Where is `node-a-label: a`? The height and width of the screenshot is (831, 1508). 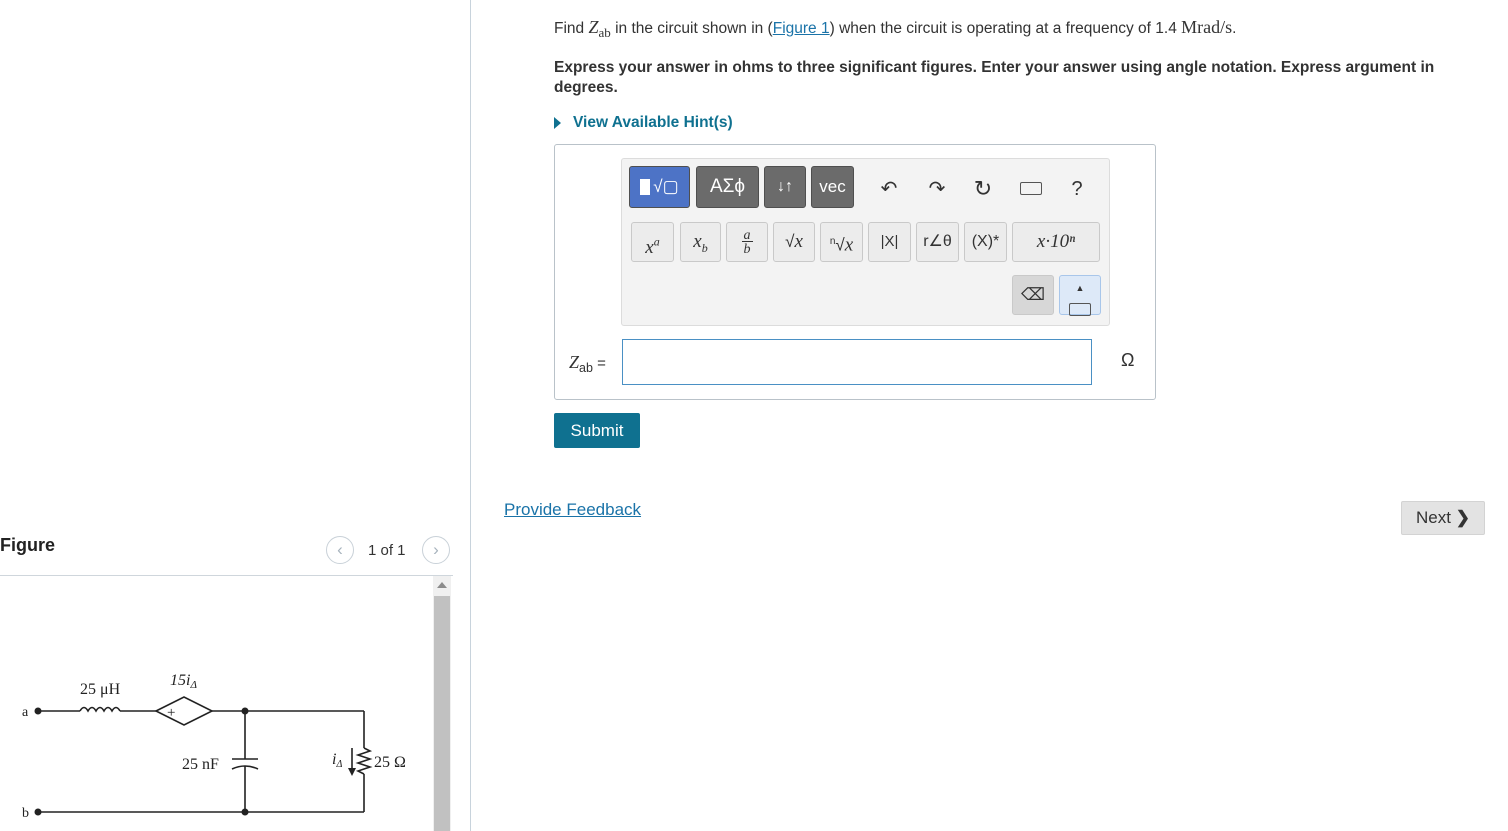
node-a-label: a is located at coordinates (25, 712).